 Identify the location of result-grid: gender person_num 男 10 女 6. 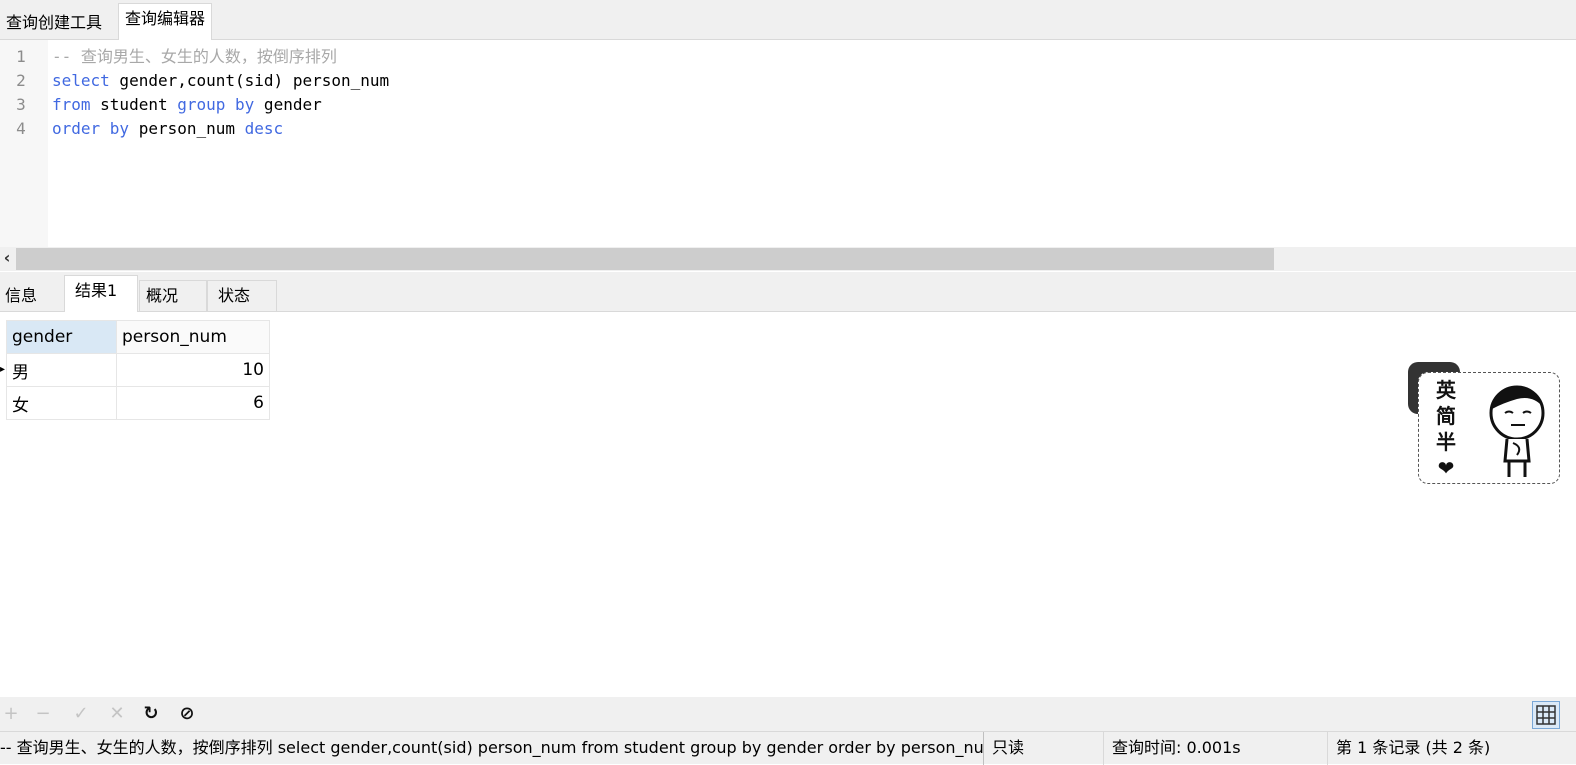
(138, 370).